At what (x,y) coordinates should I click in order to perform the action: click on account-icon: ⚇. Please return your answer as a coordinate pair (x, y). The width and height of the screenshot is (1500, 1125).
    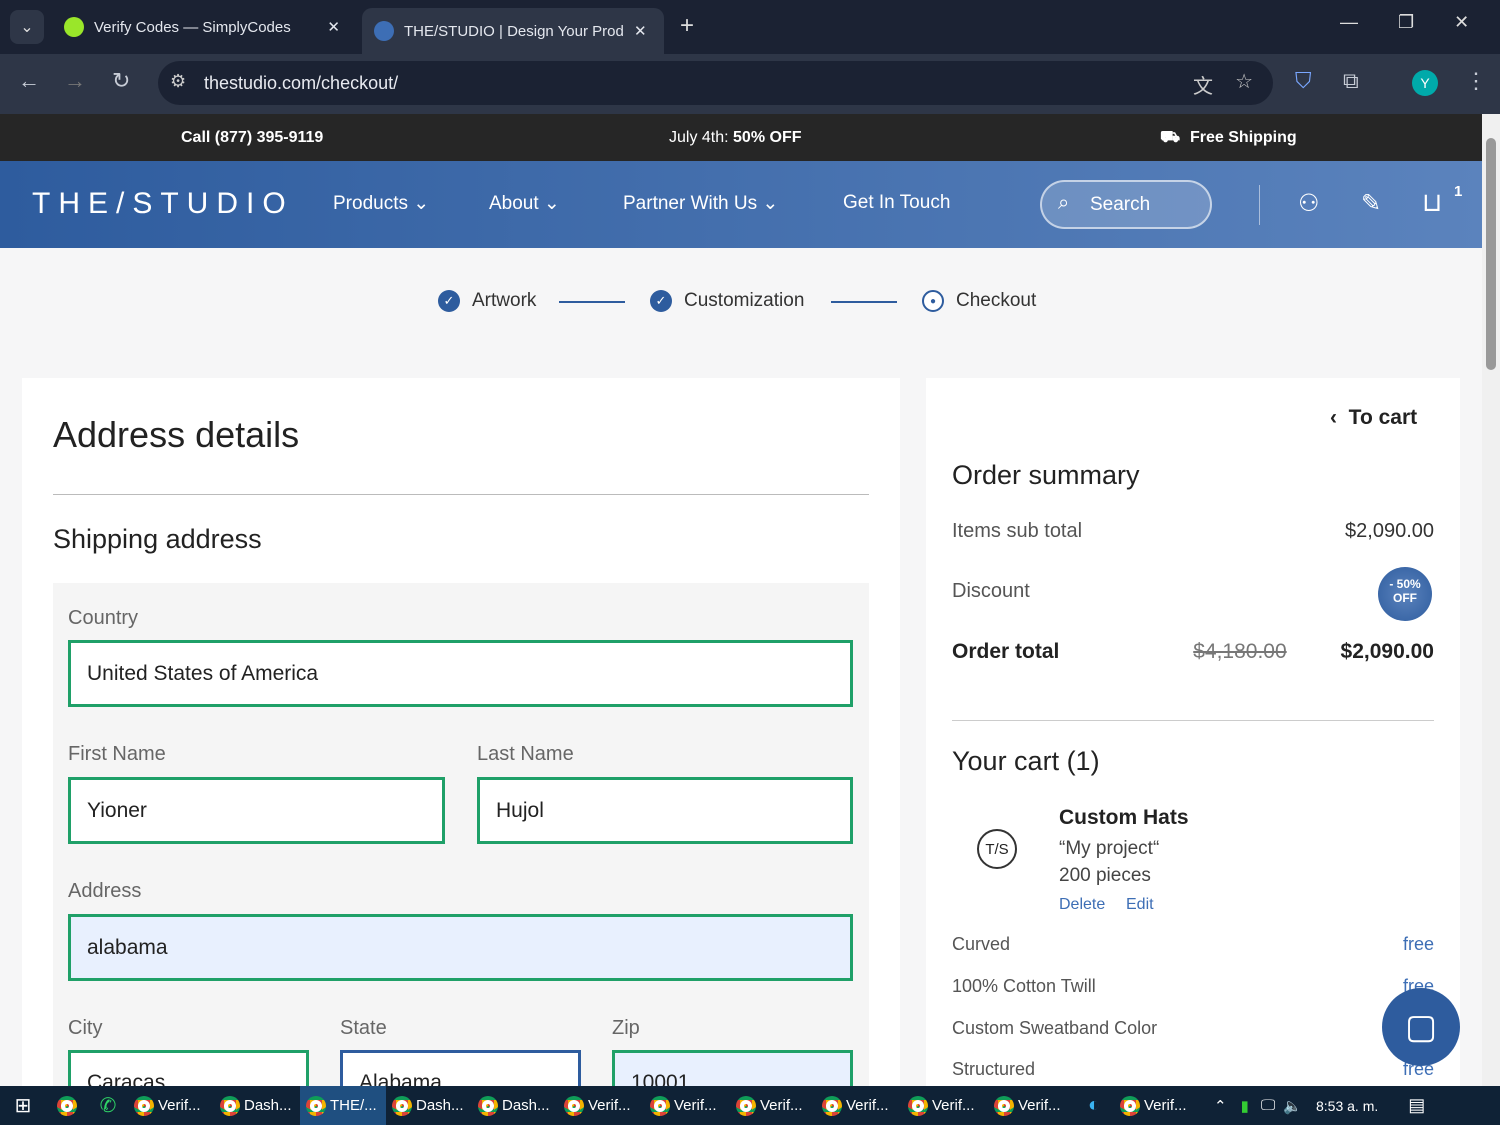
    Looking at the image, I should click on (1309, 203).